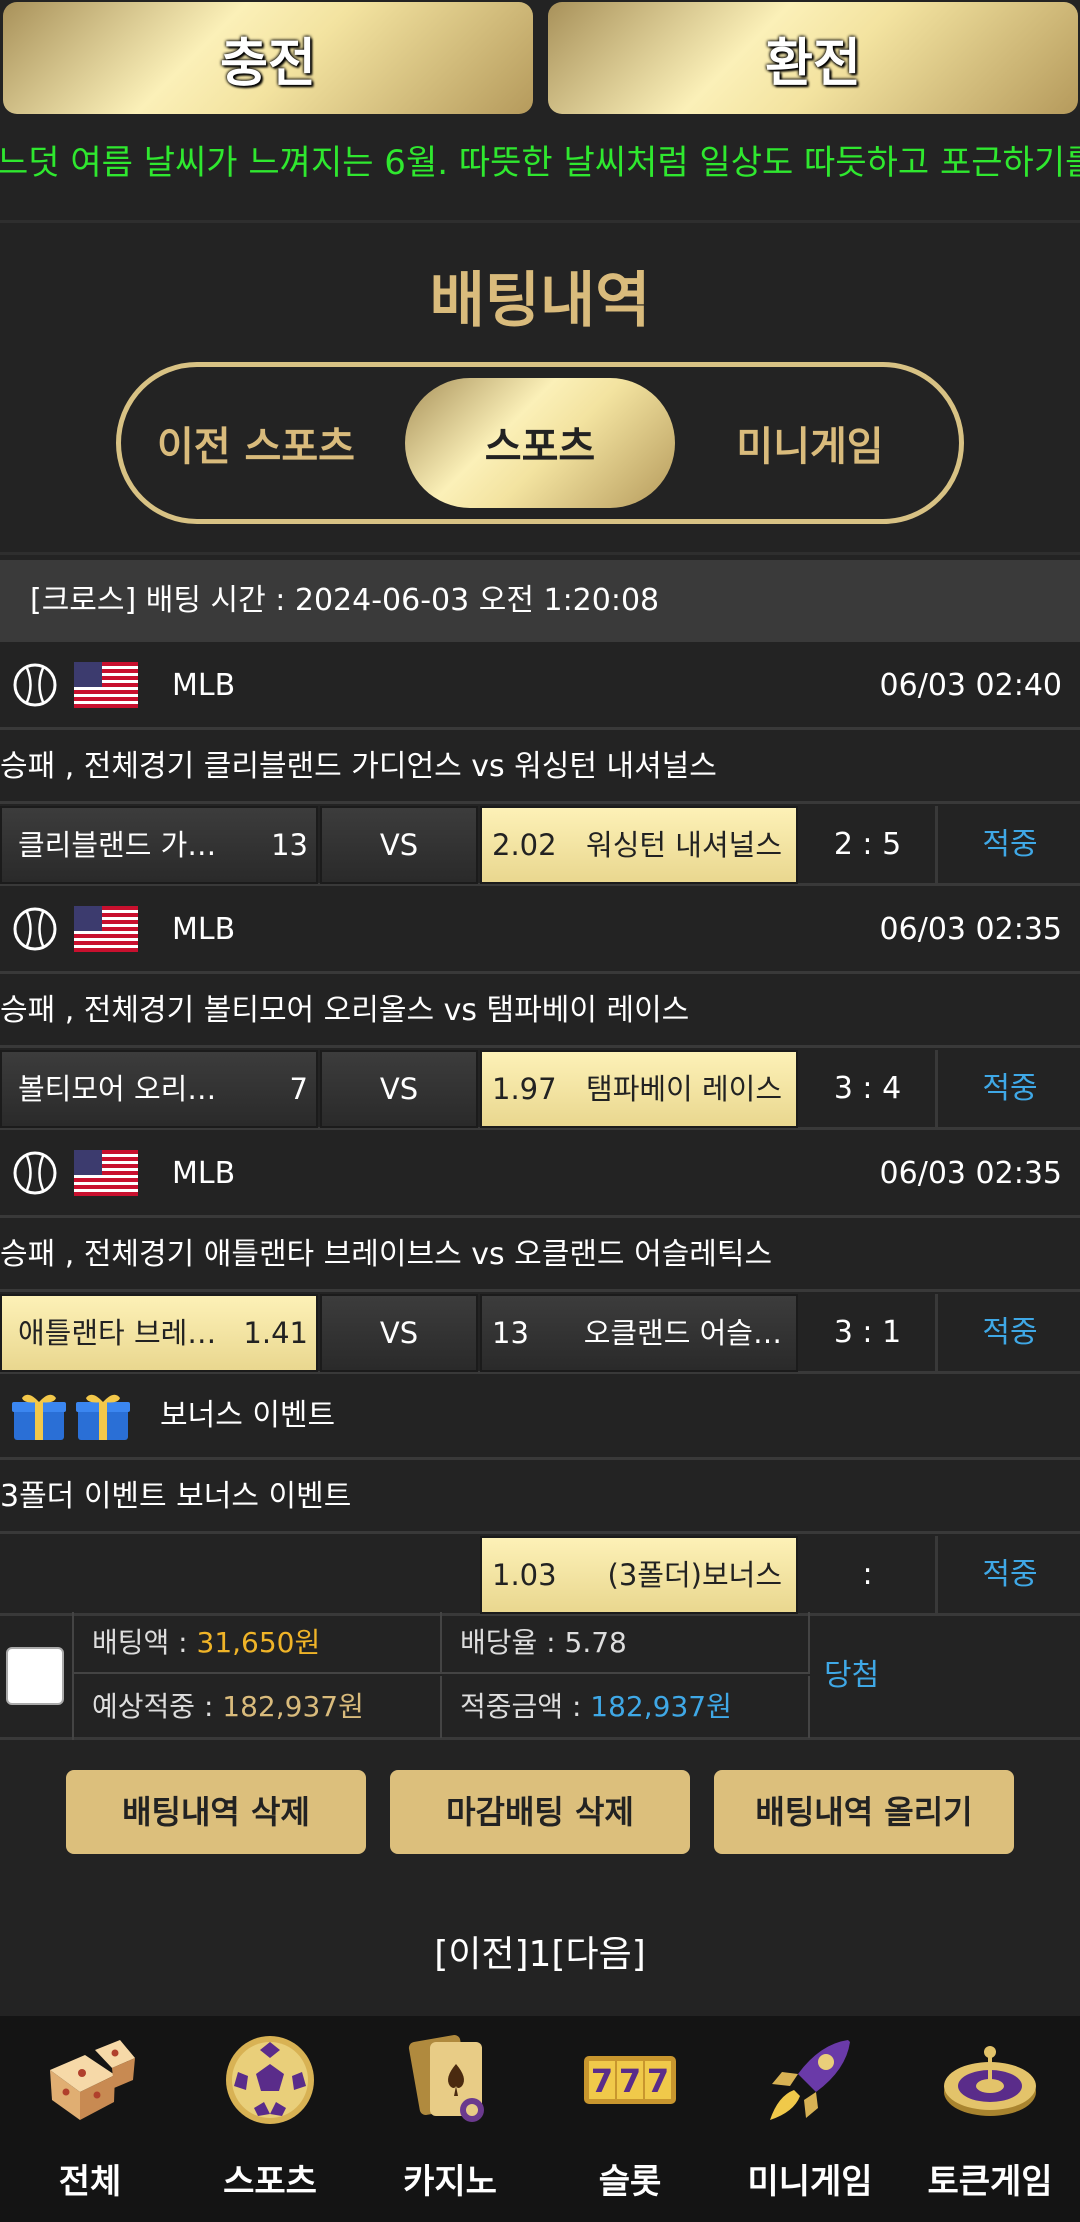 The height and width of the screenshot is (2222, 1080). What do you see at coordinates (90, 2182) in the screenshot?
I see `nav-label: 전체` at bounding box center [90, 2182].